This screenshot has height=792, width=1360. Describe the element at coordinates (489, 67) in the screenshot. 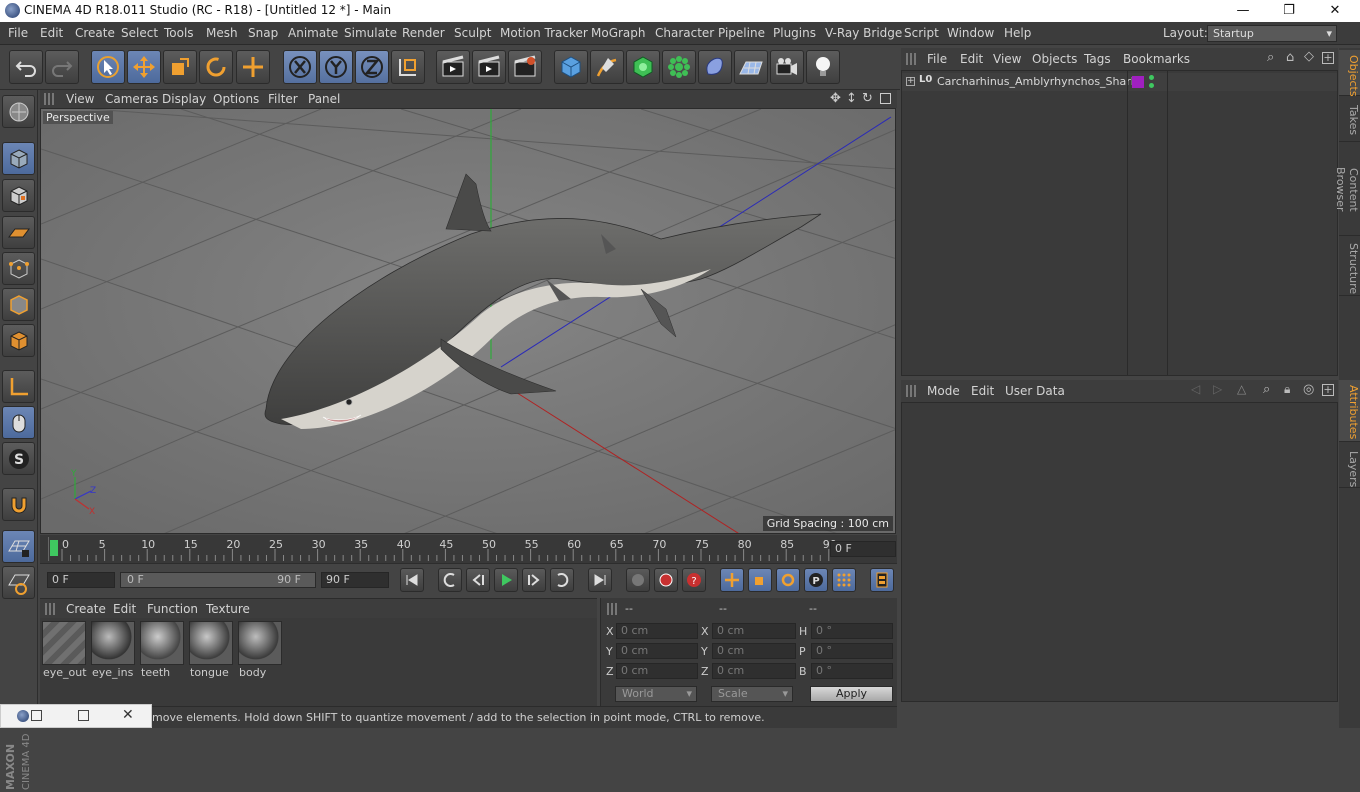

I see `render-picture-viewer-button` at that location.